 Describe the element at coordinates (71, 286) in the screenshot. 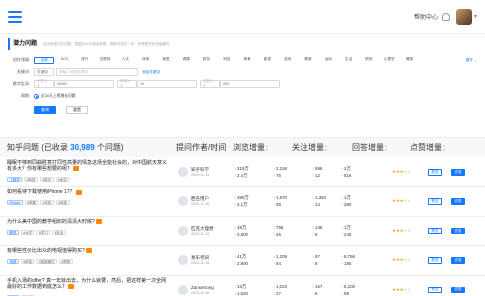

I see `hot-badge-icon` at that location.